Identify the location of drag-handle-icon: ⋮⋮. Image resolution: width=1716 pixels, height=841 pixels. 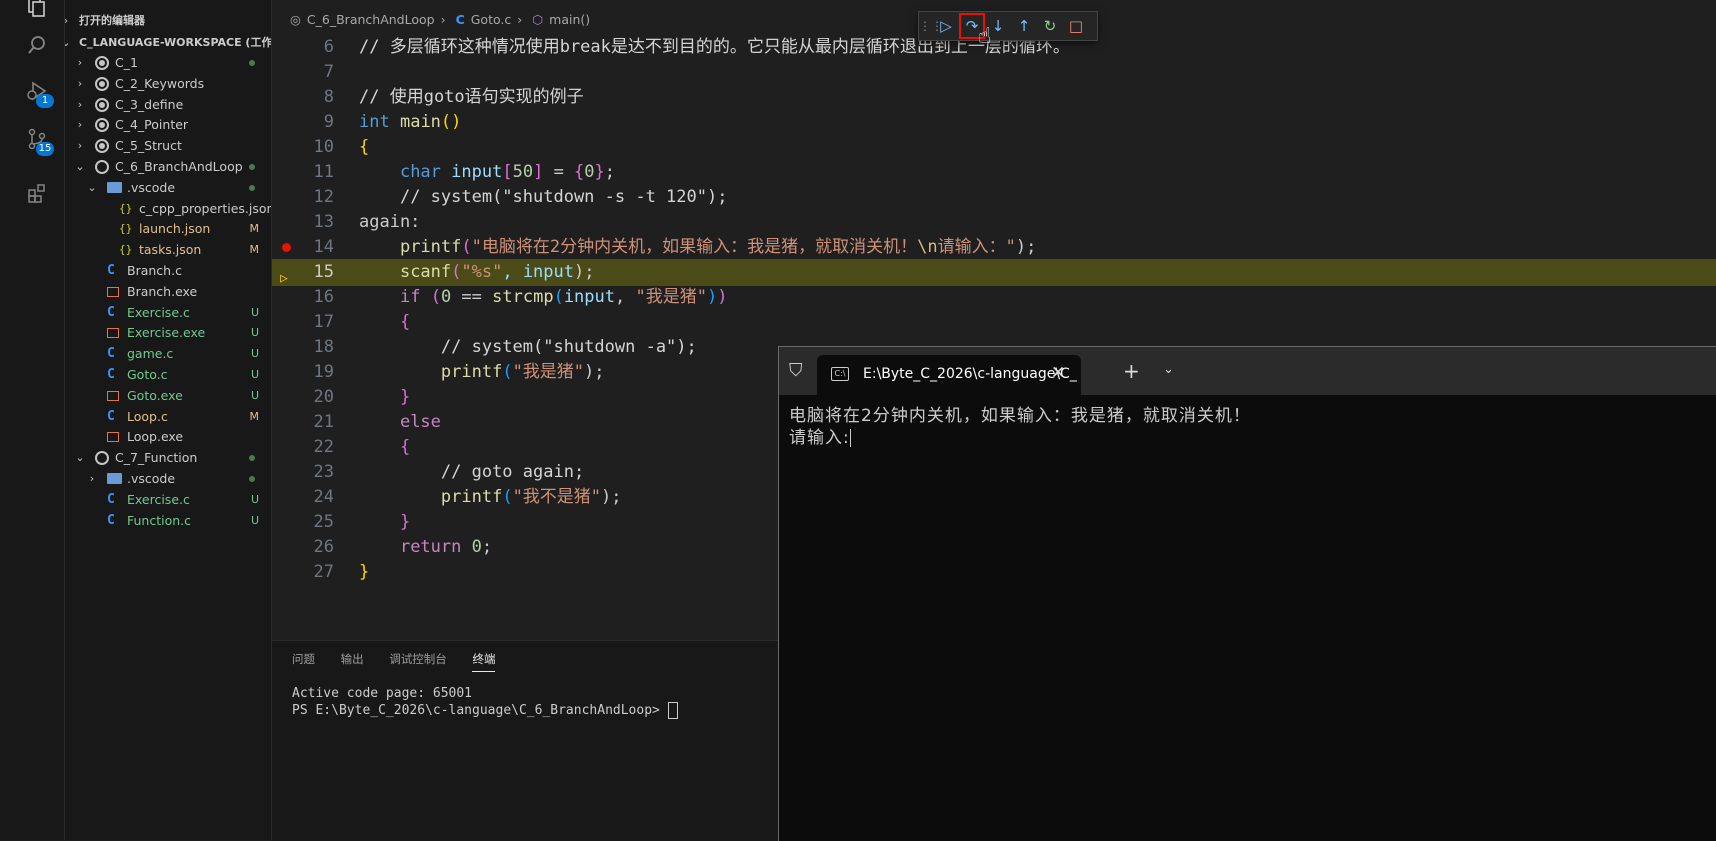
(931, 26).